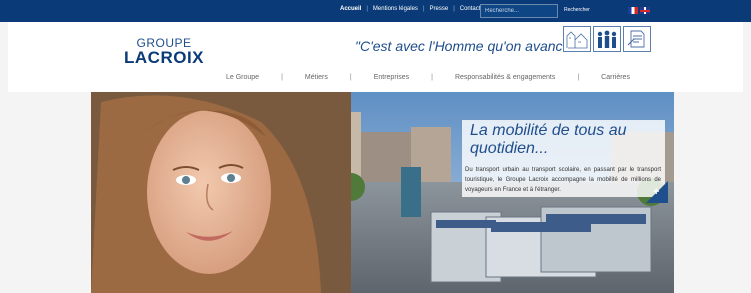 This screenshot has height=293, width=751. I want to click on link-press: Presse, so click(439, 9).